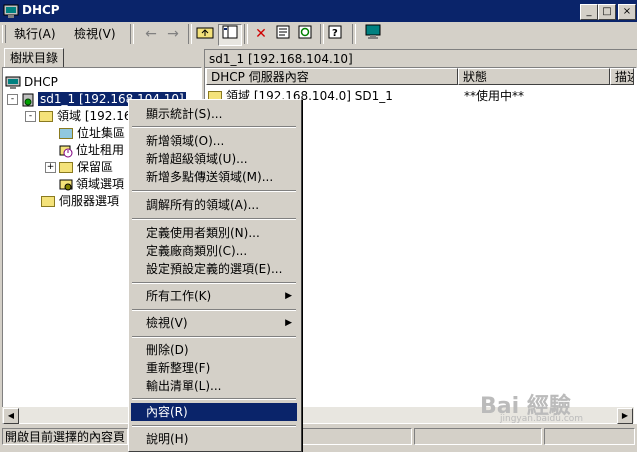 The image size is (637, 452). What do you see at coordinates (214, 368) in the screenshot?
I see `menu-item-refresh: 重新整理(F)` at bounding box center [214, 368].